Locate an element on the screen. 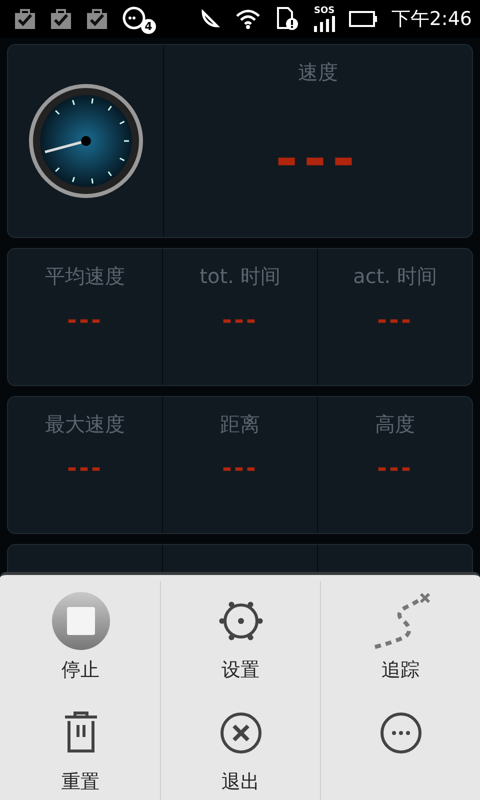 The height and width of the screenshot is (800, 480). stat-label: 距离 is located at coordinates (240, 424).